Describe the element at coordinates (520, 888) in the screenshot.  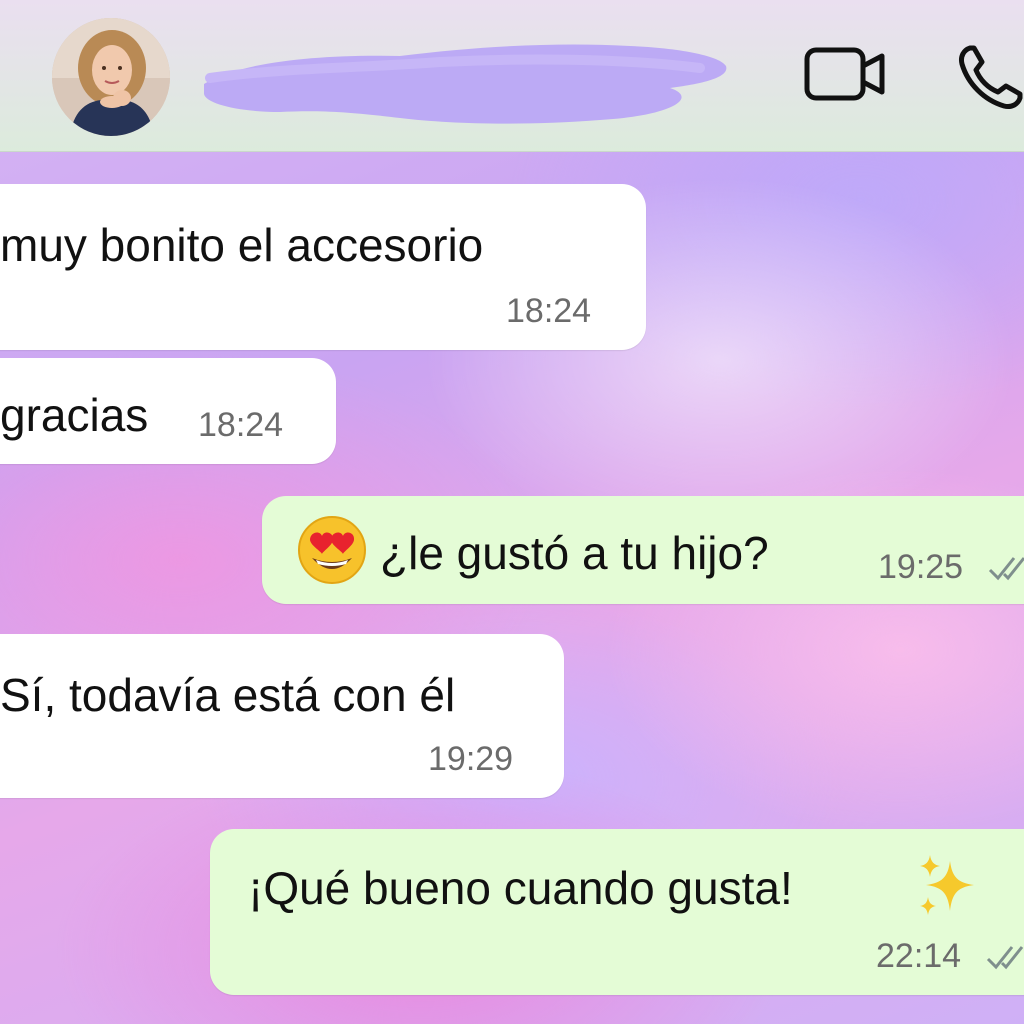
I see `message-text: ¡Qué bueno cuando gusta!` at that location.